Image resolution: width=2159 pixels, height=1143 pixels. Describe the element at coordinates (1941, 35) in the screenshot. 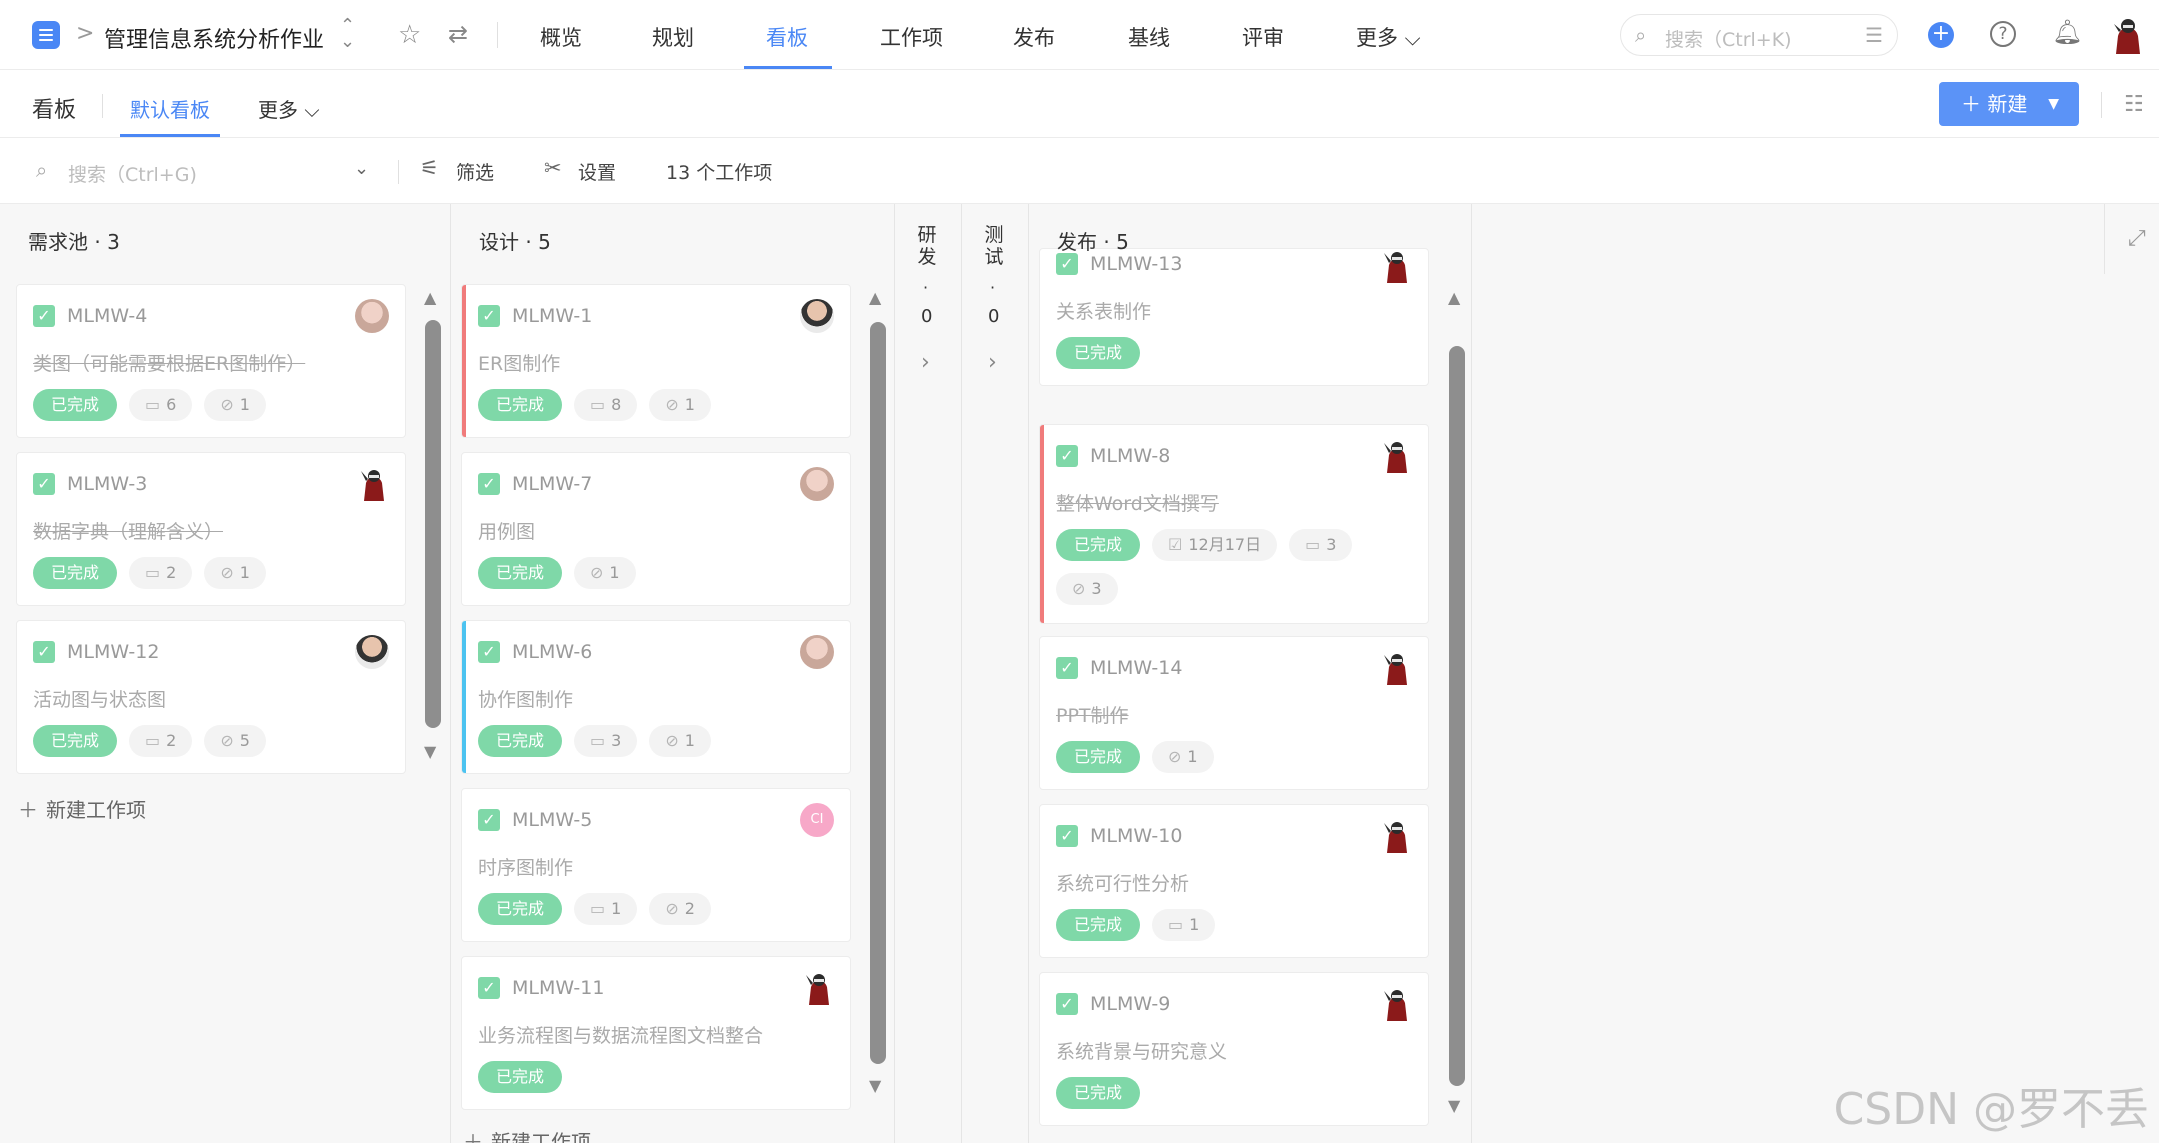

I see `add-icon: +` at that location.